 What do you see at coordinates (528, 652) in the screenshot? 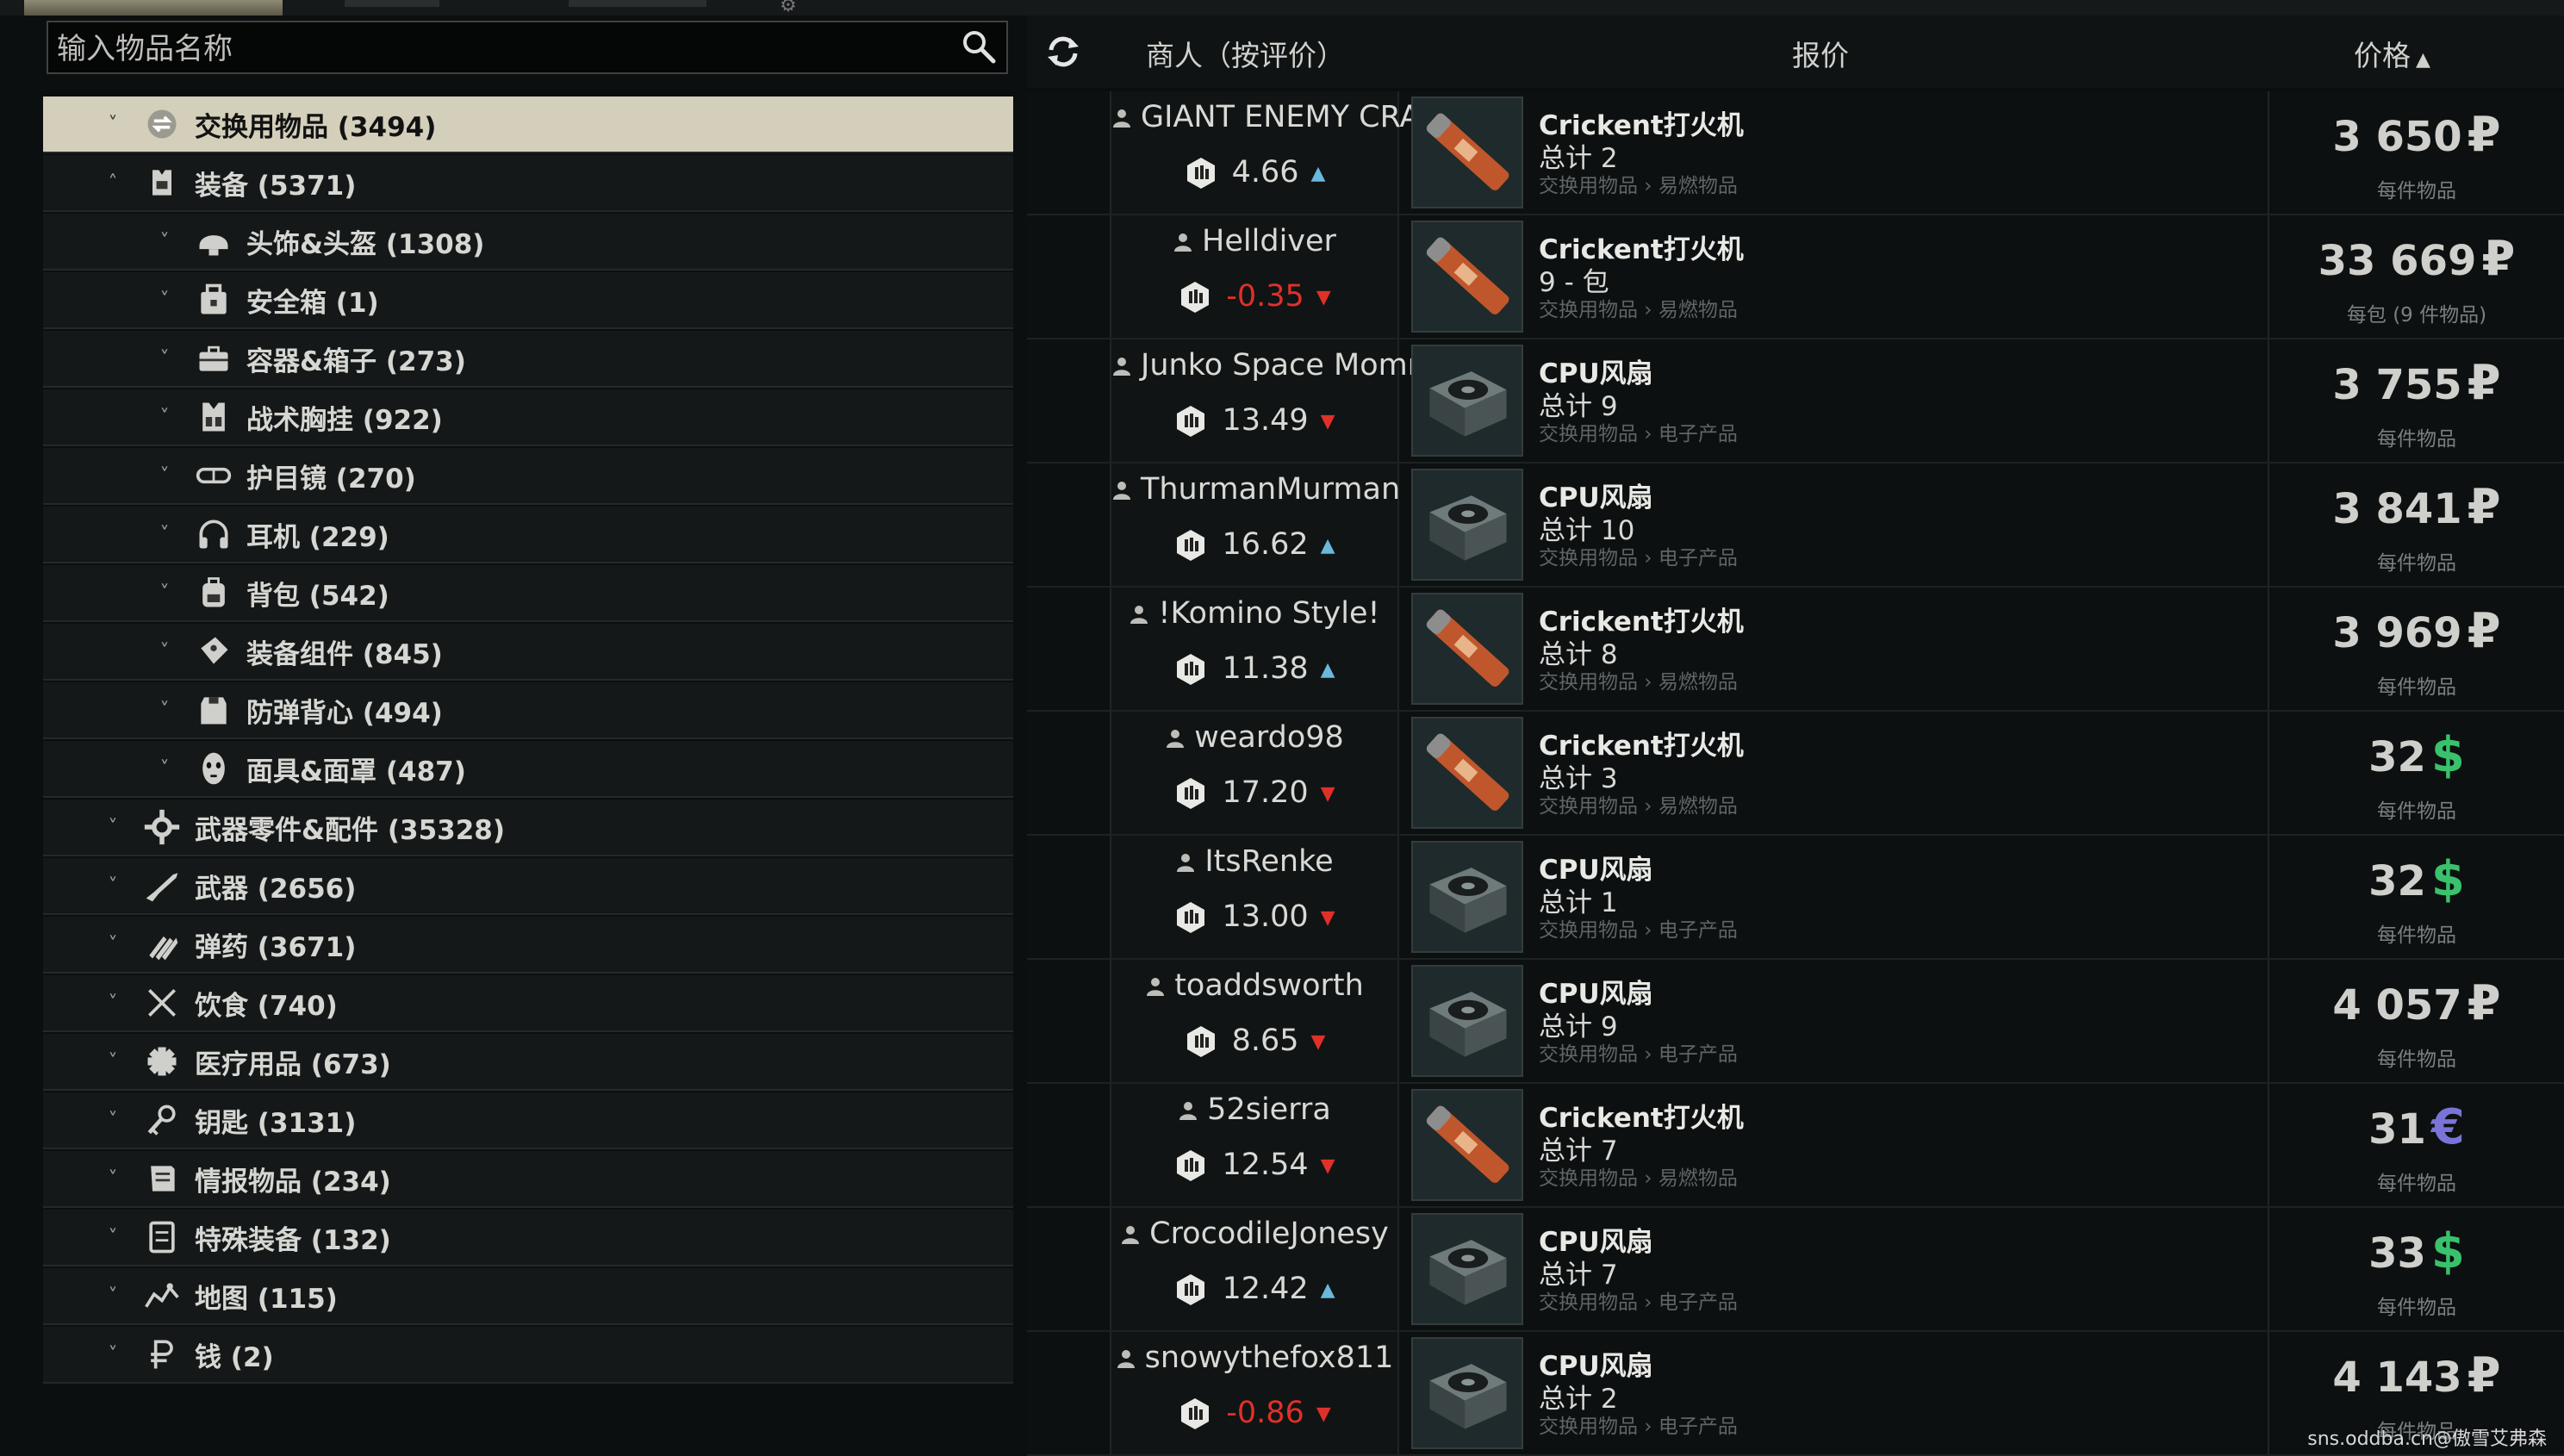
I see `category-item: ˅ 装备组件 (845)` at bounding box center [528, 652].